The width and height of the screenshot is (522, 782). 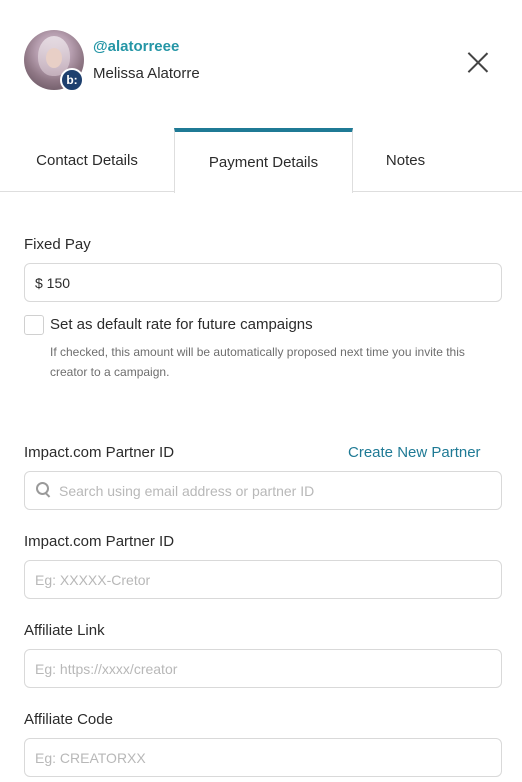 What do you see at coordinates (263, 757) in the screenshot?
I see `affiliate-code-input` at bounding box center [263, 757].